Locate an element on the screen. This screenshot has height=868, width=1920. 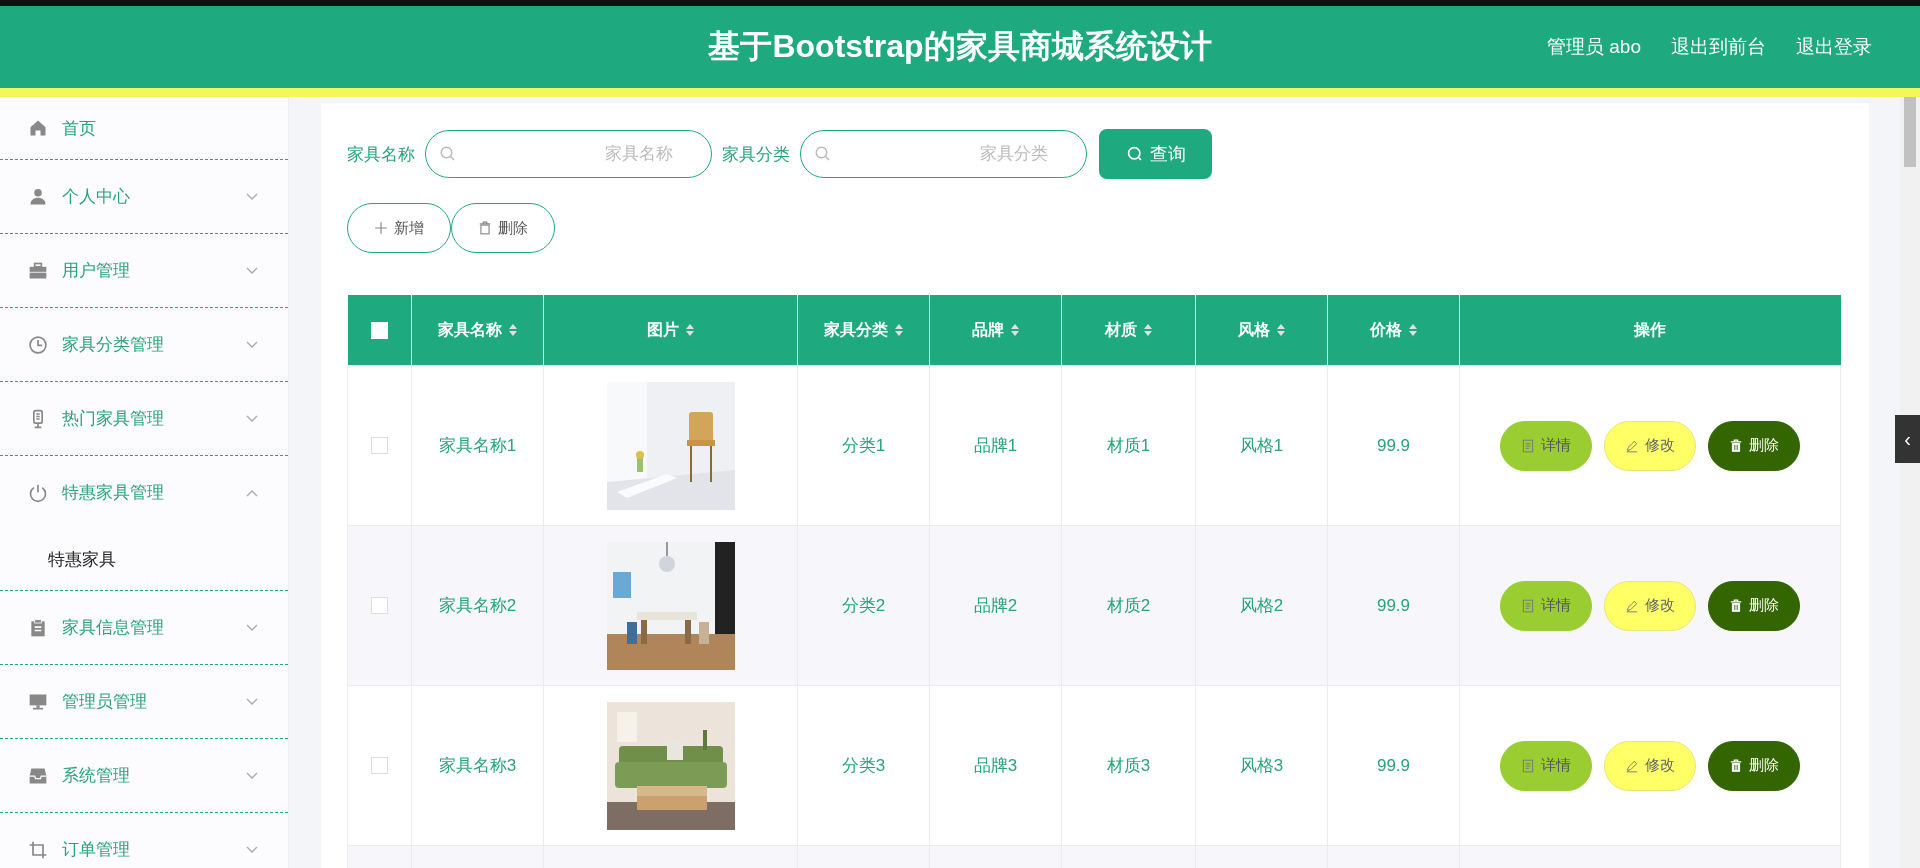
field-label: 家具名称 is located at coordinates (381, 154).